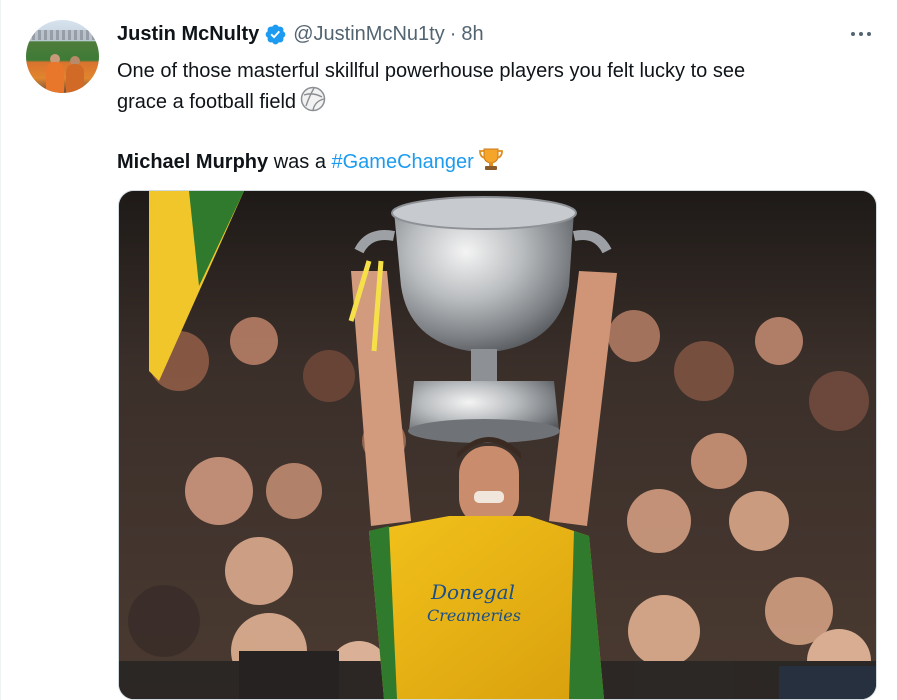 The image size is (897, 700). I want to click on text-segment: grace a football field, so click(207, 102).